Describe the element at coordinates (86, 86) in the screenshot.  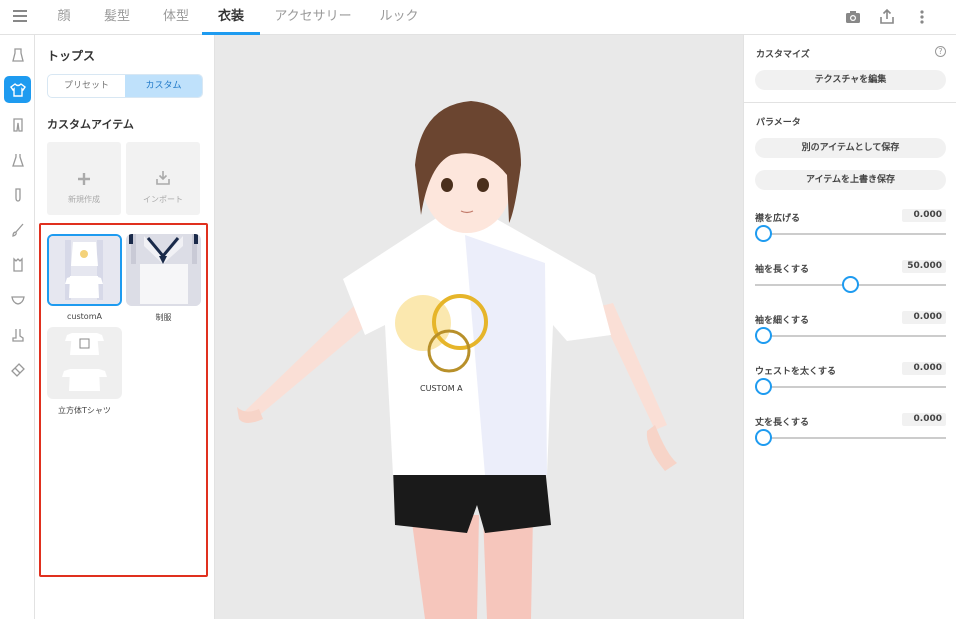
I see `segment-preset: プリセット` at that location.